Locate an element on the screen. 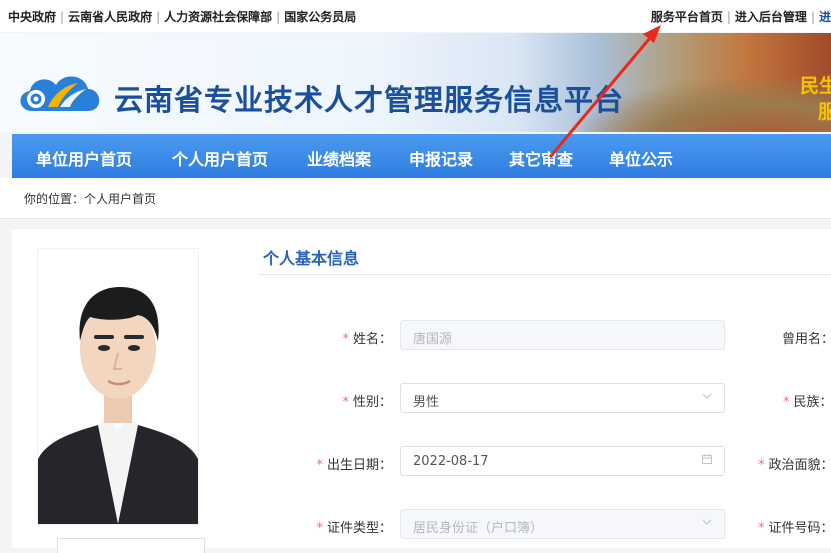 The width and height of the screenshot is (831, 553). name-label: * 姓名： is located at coordinates (367, 339).